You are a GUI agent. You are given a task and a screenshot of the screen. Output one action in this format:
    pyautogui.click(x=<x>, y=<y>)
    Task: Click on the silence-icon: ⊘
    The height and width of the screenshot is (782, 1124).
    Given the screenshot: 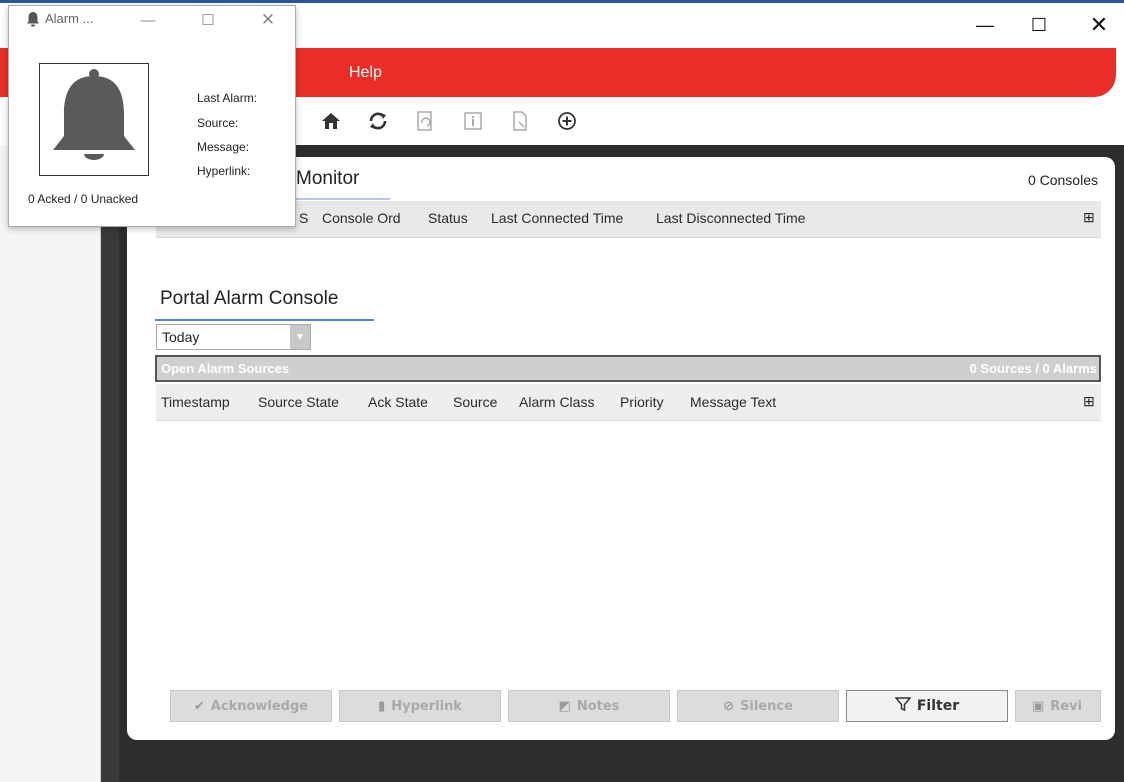 What is the action you would take?
    pyautogui.click(x=729, y=706)
    